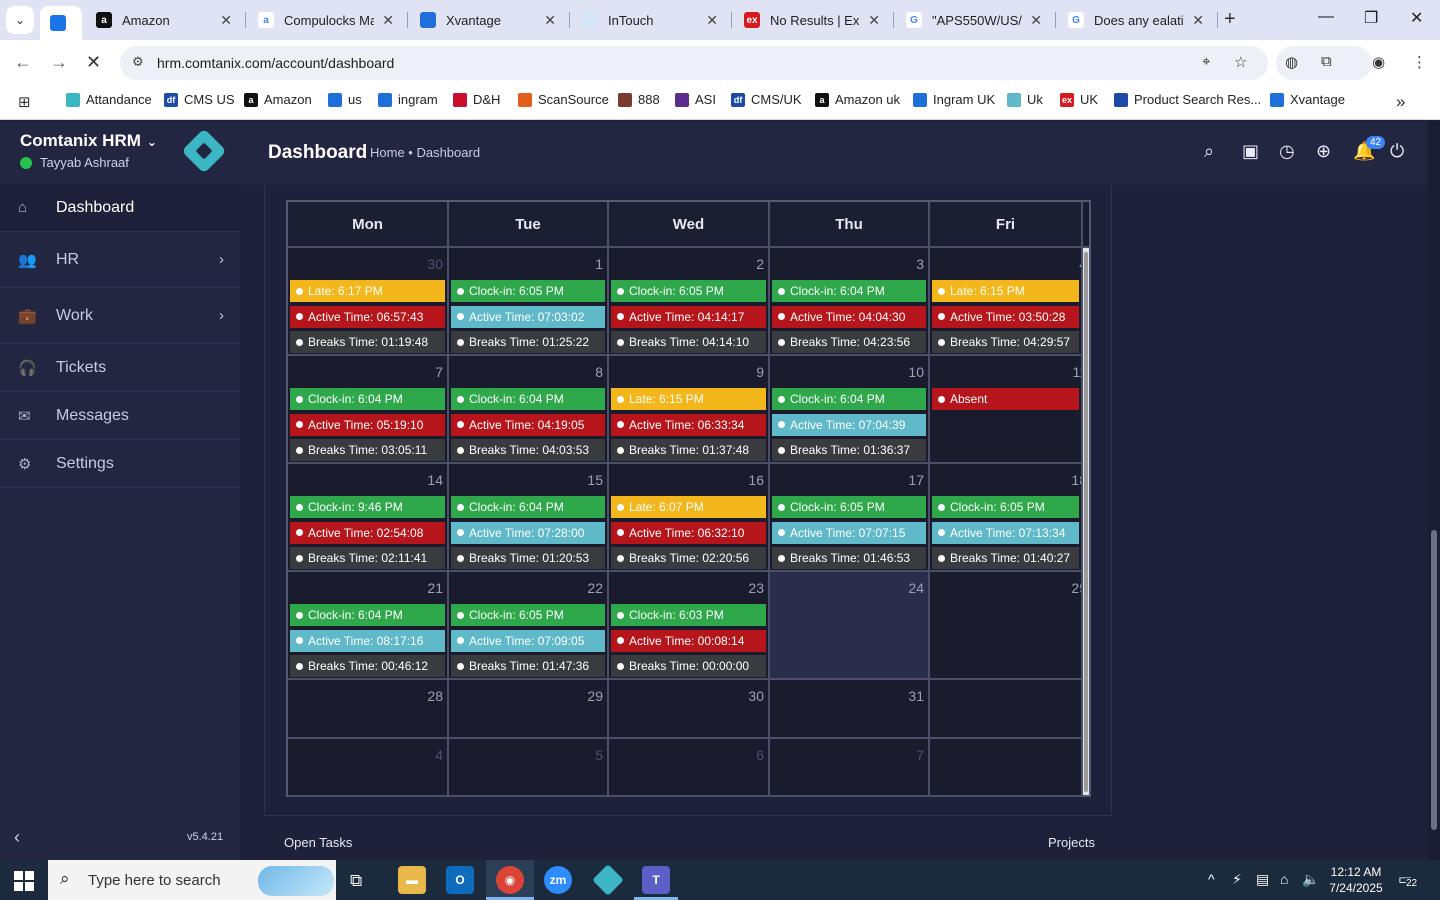 The image size is (1440, 900). Describe the element at coordinates (1005, 342) in the screenshot. I see `attendance-event: Breaks Time: 04:29:57` at that location.